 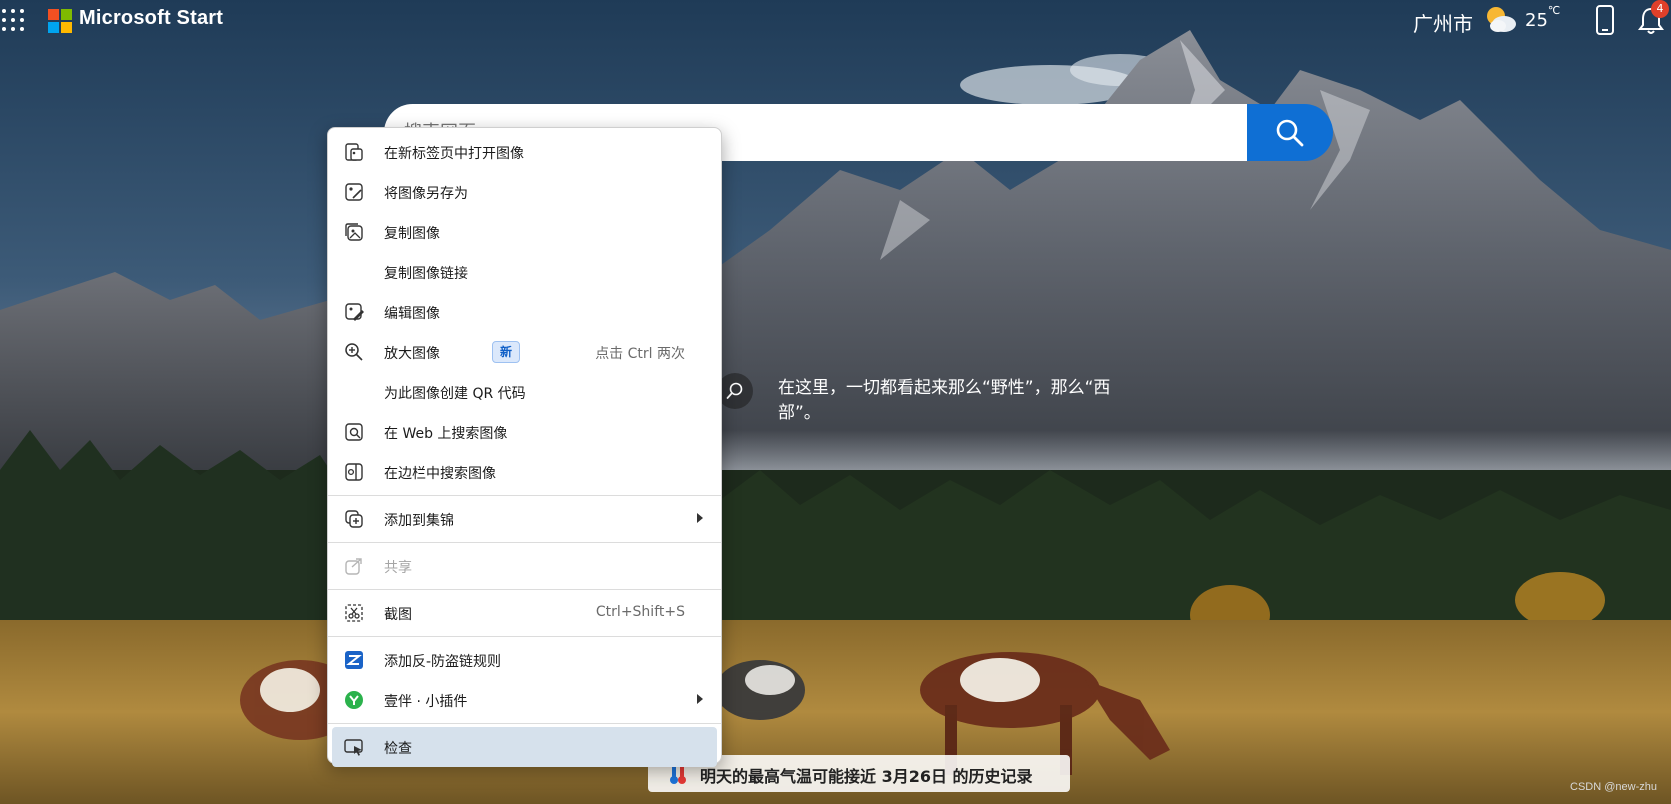 I want to click on watermark: CSDN @new-zhu, so click(x=1613, y=787).